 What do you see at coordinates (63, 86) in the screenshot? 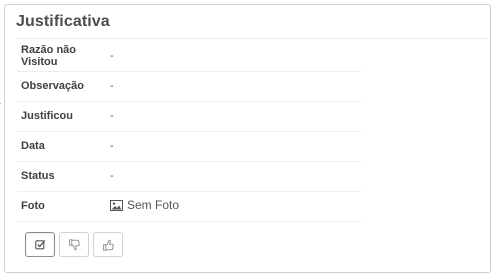
I see `observation-label: Observação` at bounding box center [63, 86].